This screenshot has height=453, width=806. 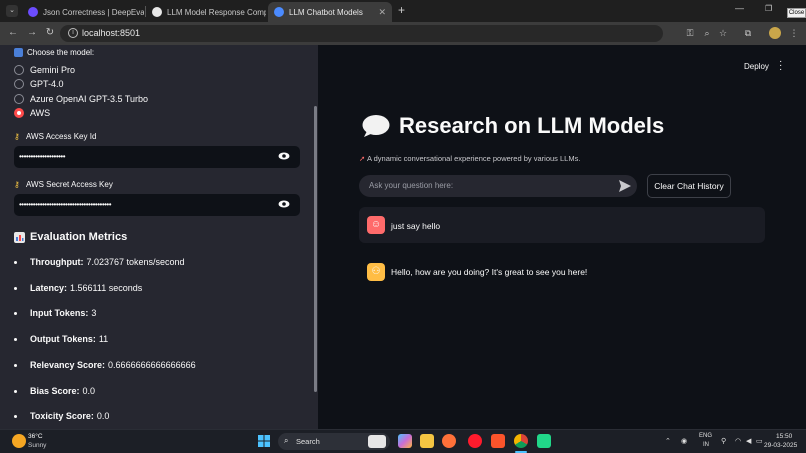 I want to click on metric-output-tokens: Output Tokens: 11, so click(x=61, y=339).